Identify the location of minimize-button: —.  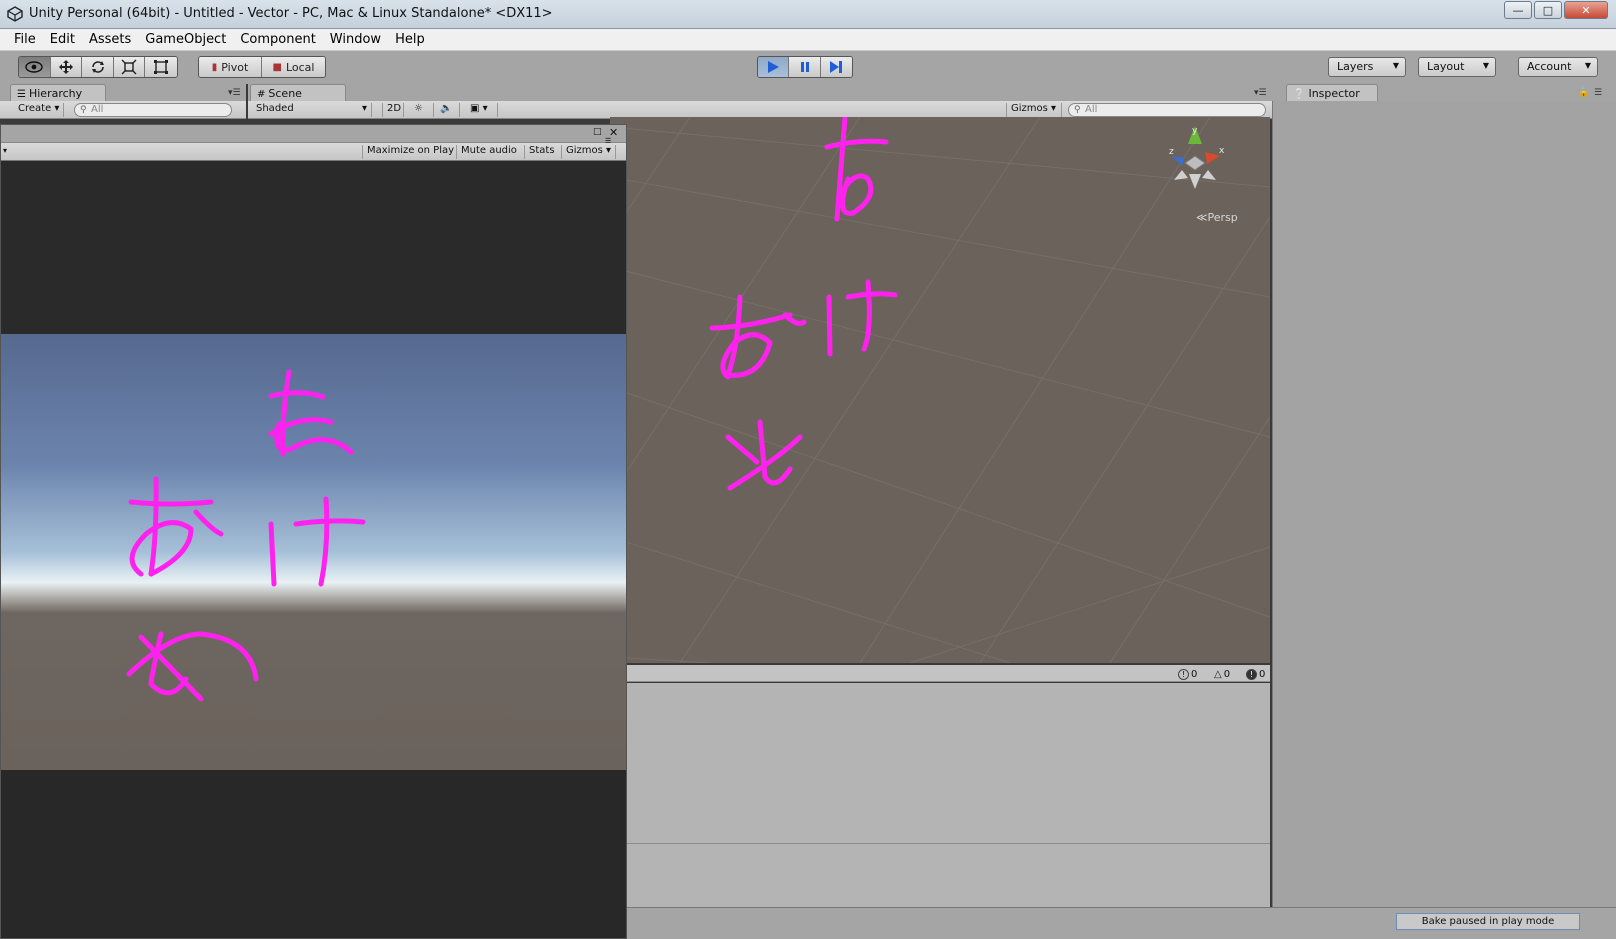
(1518, 10).